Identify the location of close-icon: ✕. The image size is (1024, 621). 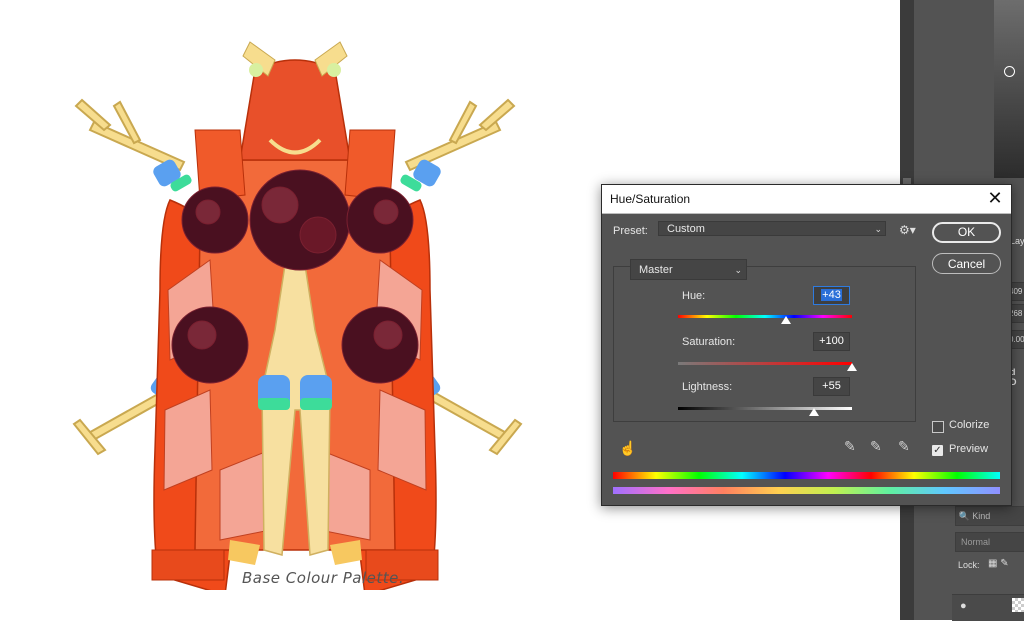
(995, 198).